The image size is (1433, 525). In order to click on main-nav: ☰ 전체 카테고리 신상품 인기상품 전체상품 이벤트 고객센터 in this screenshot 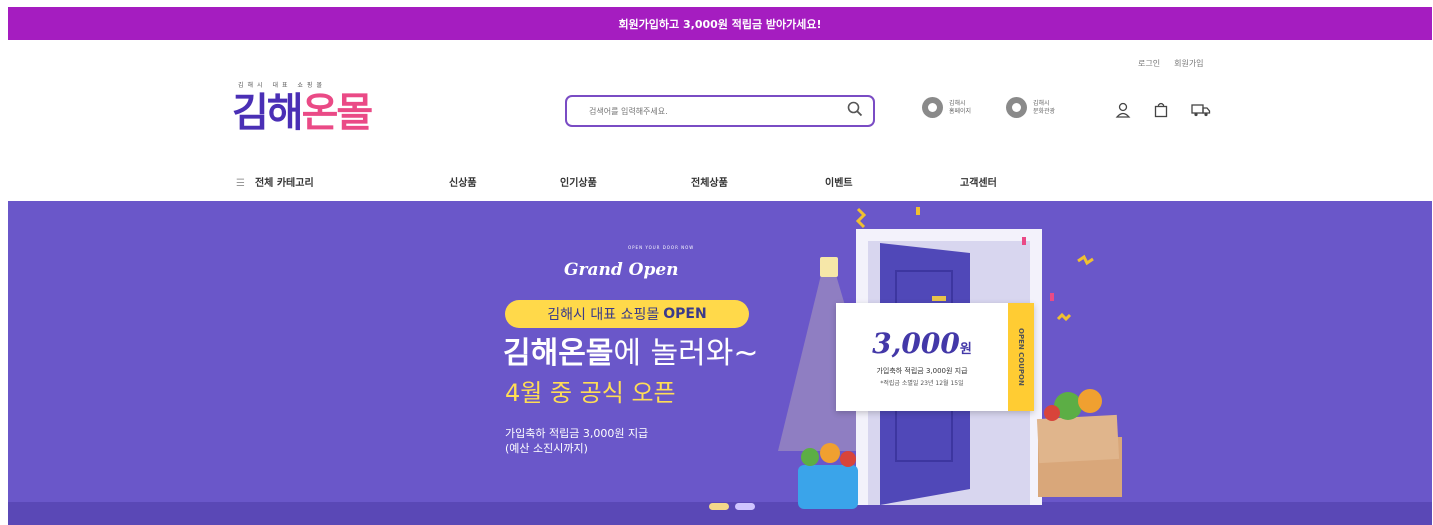, I will do `click(716, 182)`.